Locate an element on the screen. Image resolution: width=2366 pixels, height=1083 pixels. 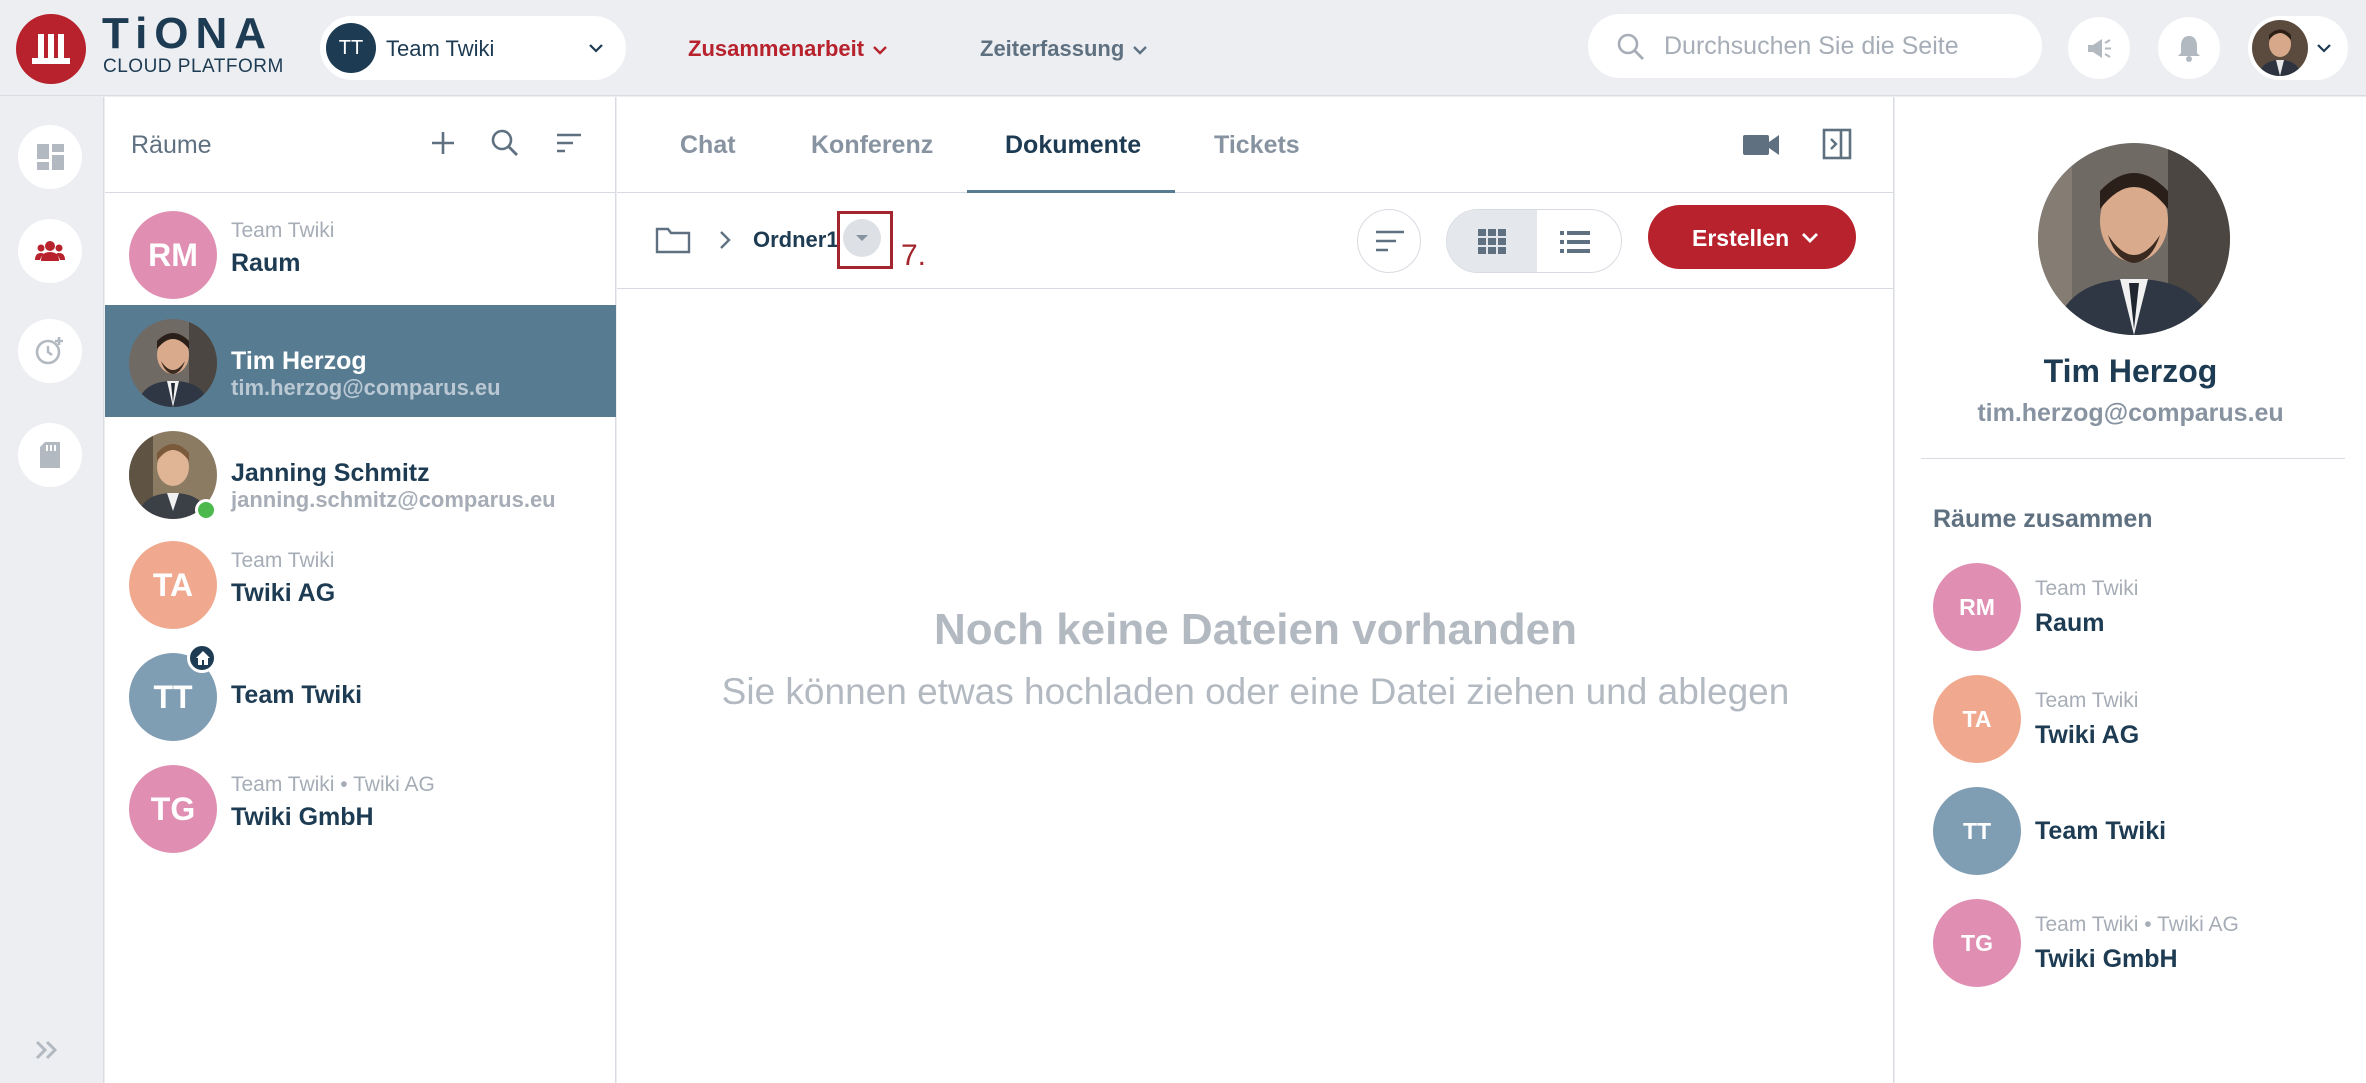
rail-storage is located at coordinates (50, 455).